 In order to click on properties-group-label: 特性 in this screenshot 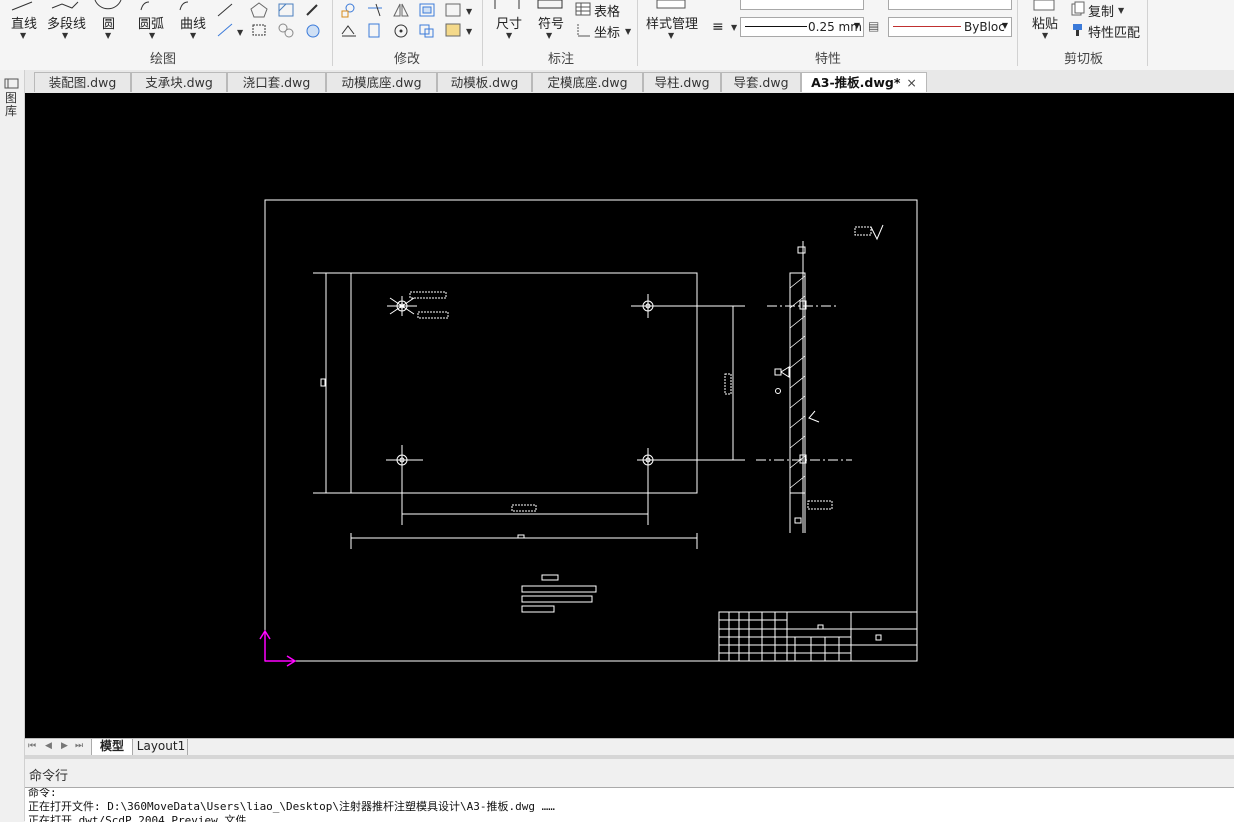, I will do `click(828, 59)`.